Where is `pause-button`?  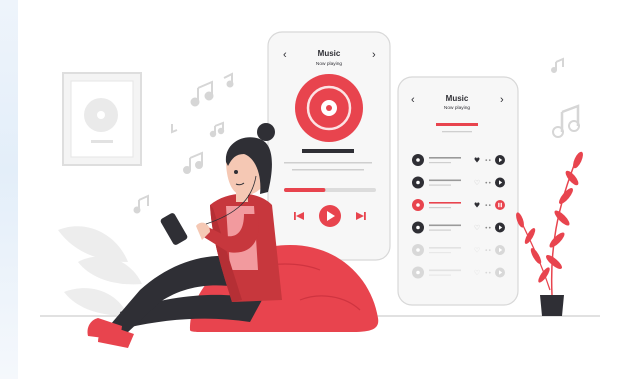
pause-button is located at coordinates (500, 205).